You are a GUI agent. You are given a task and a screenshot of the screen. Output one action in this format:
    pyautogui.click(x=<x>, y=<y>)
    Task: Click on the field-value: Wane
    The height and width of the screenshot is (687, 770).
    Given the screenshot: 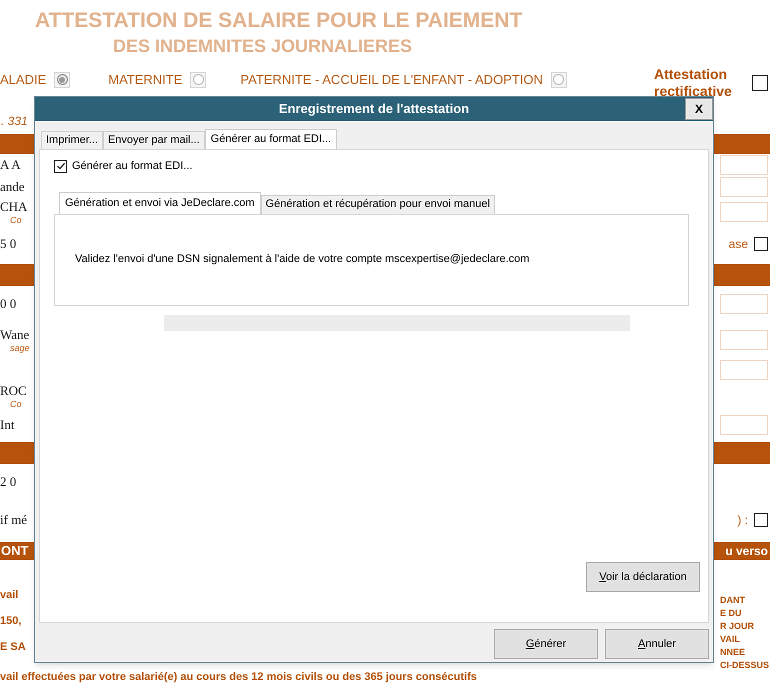 What is the action you would take?
    pyautogui.click(x=15, y=335)
    